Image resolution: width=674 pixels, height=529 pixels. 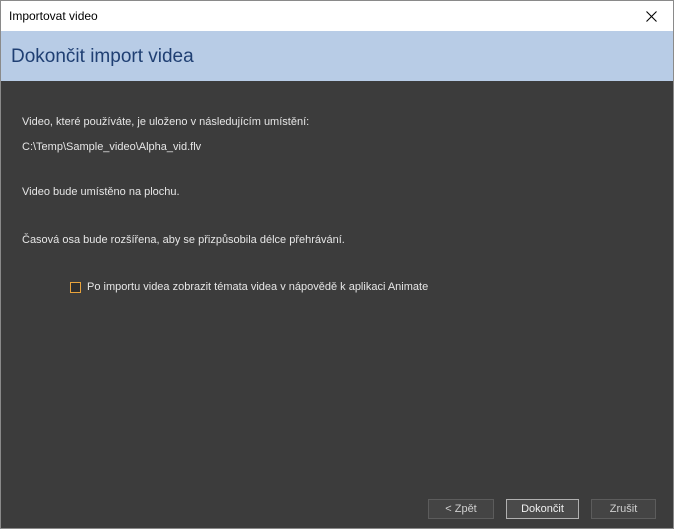 I want to click on wizard-header: Dokončit import videa, so click(x=337, y=56).